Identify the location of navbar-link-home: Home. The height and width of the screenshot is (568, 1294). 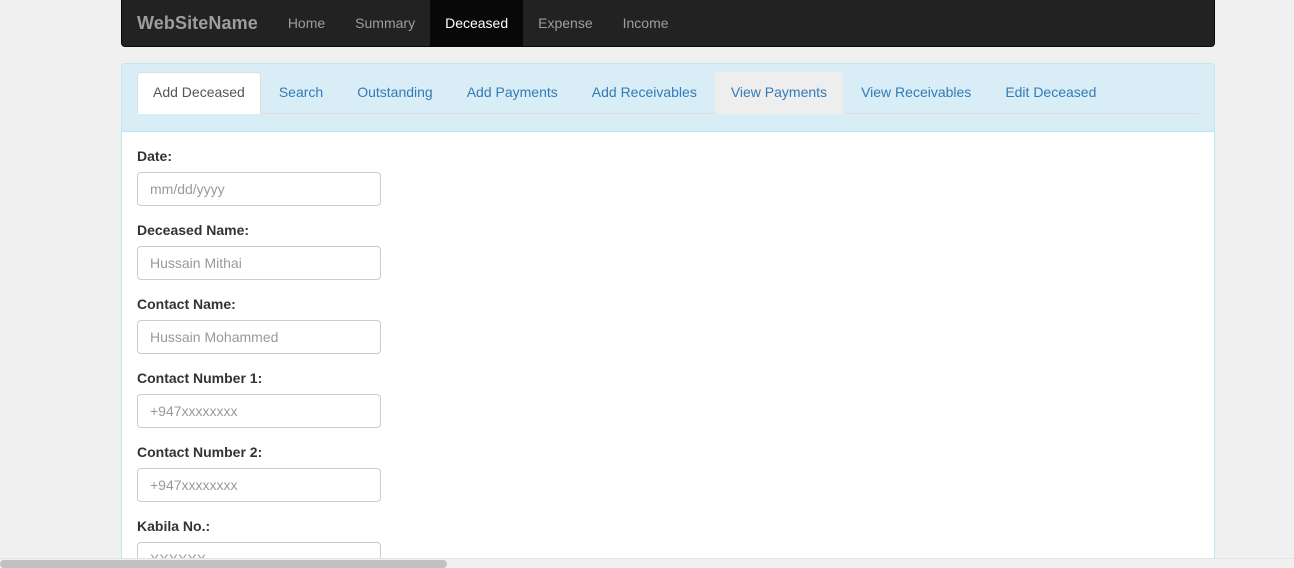
(306, 23).